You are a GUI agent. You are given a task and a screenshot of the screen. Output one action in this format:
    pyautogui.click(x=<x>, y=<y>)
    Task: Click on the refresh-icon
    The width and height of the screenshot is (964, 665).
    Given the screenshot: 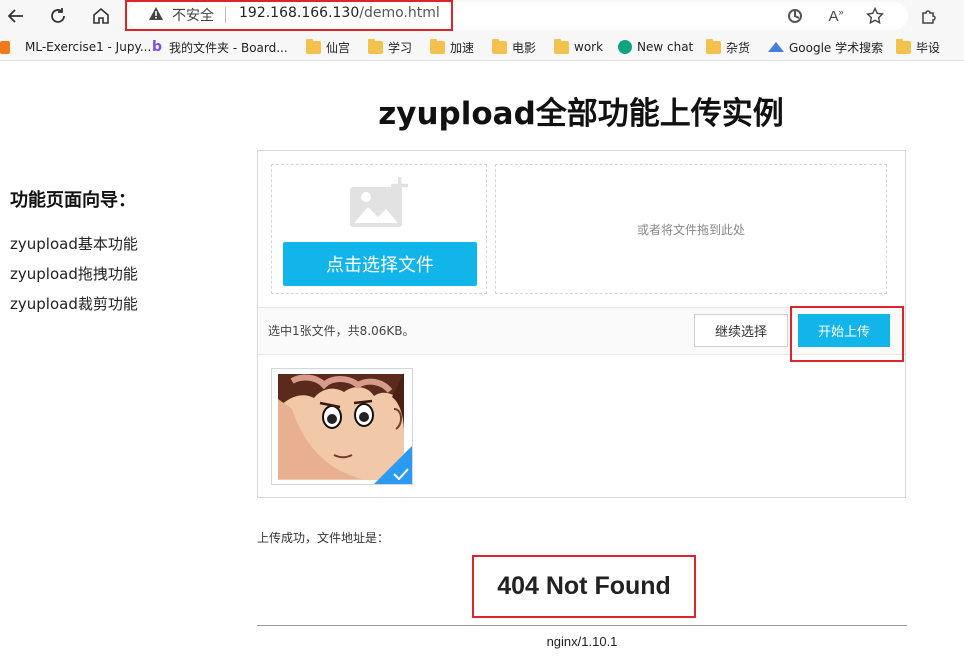 What is the action you would take?
    pyautogui.click(x=58, y=15)
    